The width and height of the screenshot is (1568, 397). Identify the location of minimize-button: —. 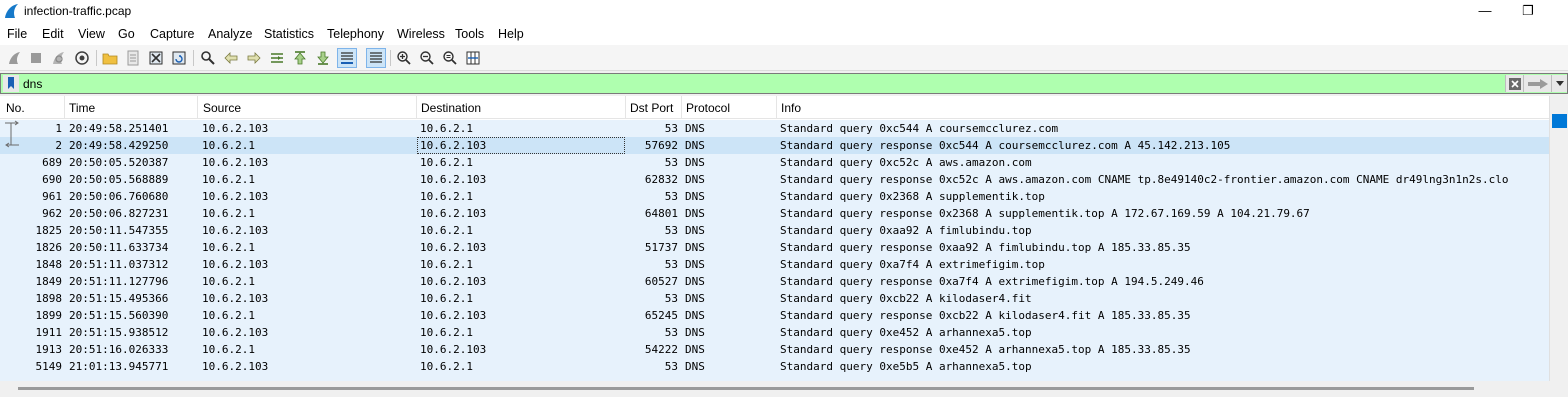
(1485, 11).